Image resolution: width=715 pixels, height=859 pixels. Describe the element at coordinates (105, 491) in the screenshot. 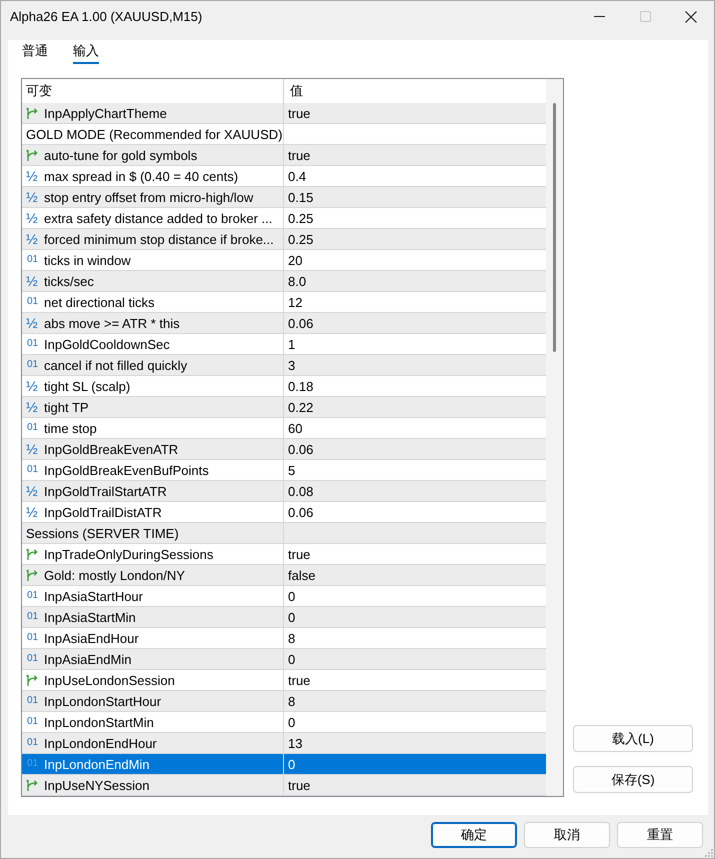

I see `parameter-name: InpGoldTrailStartATR` at that location.